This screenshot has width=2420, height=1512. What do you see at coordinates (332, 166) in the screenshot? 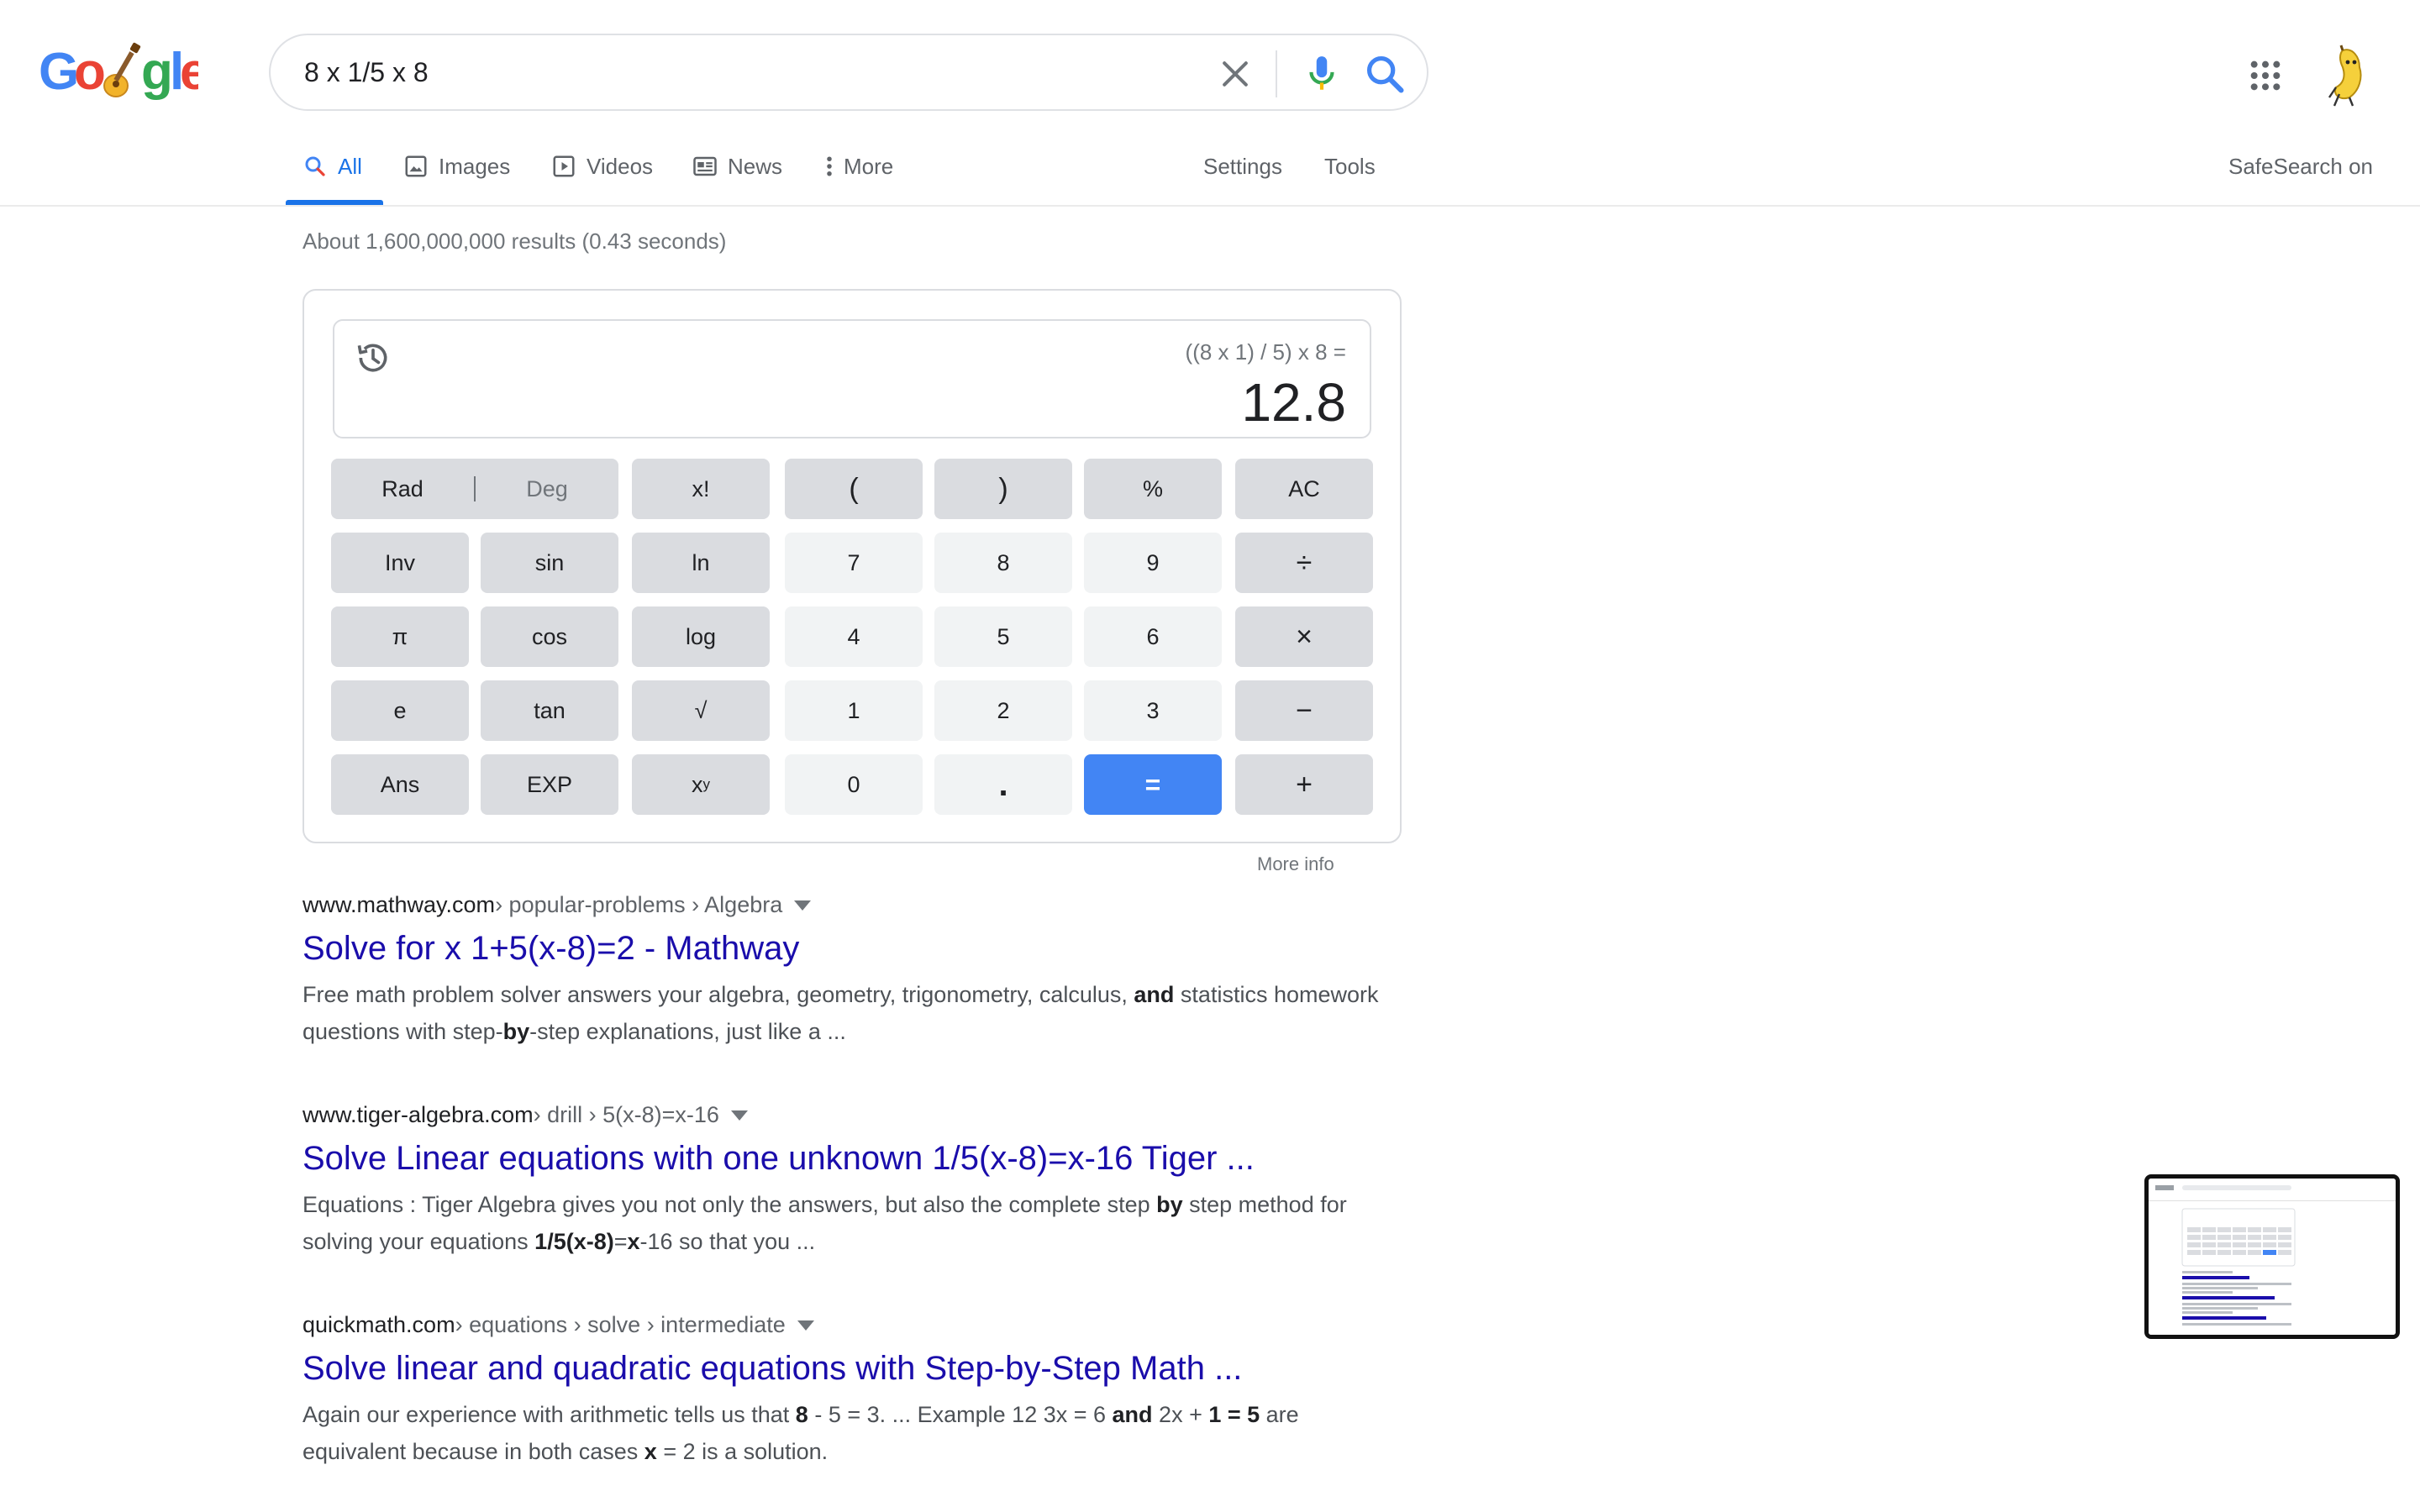
I see `tab-all: All` at bounding box center [332, 166].